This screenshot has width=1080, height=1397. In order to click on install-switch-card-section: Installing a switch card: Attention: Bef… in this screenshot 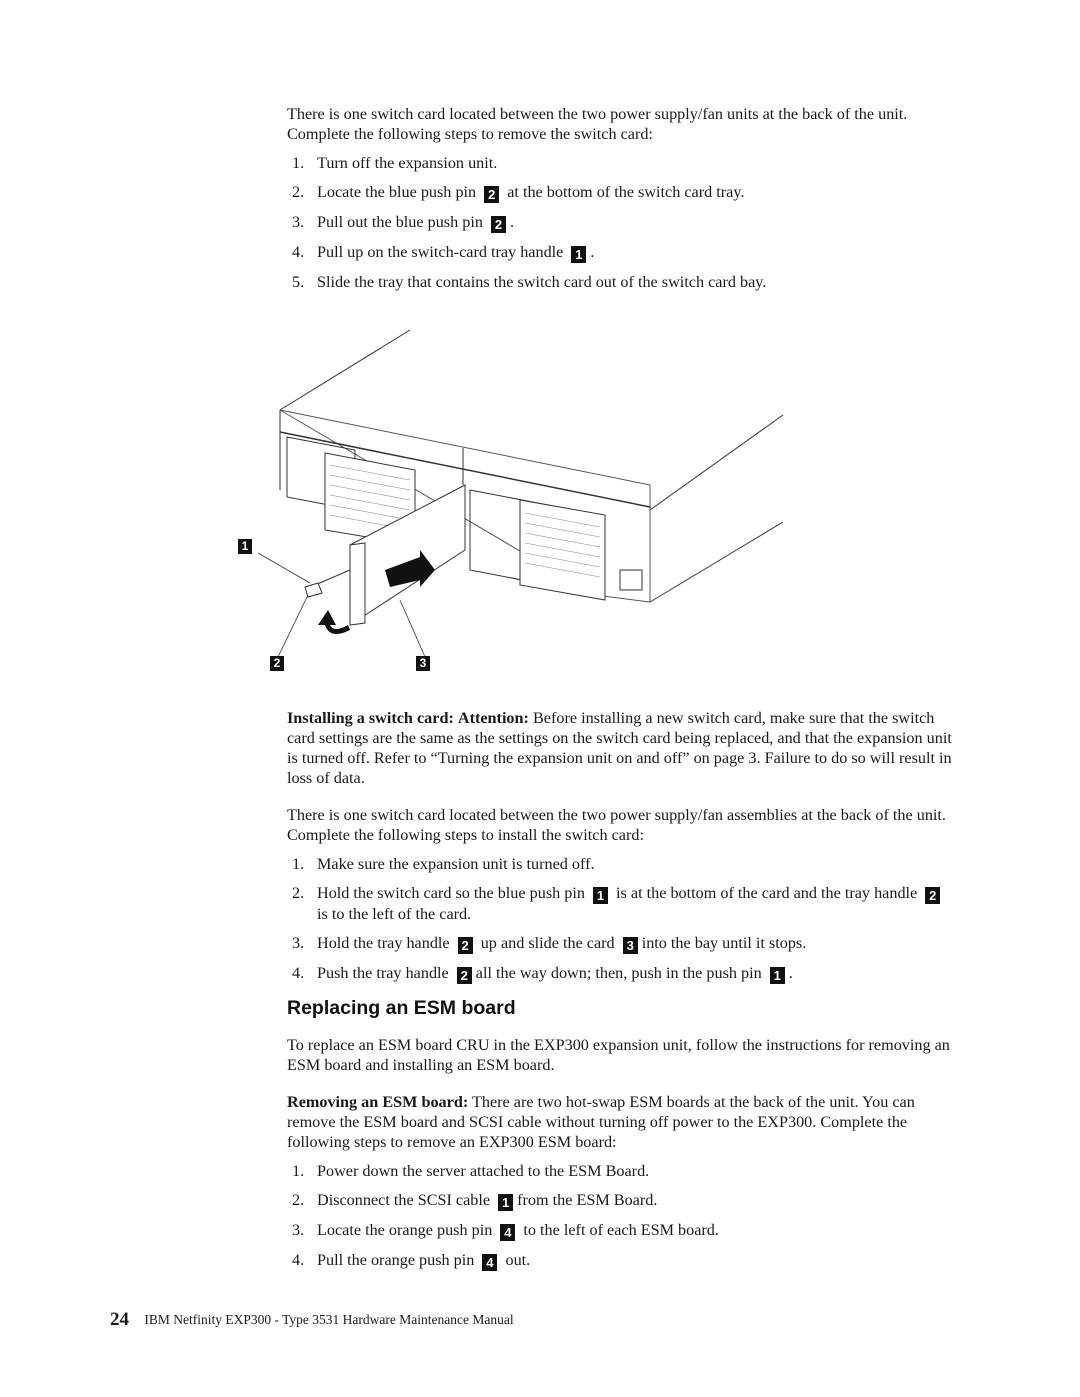, I will do `click(621, 846)`.